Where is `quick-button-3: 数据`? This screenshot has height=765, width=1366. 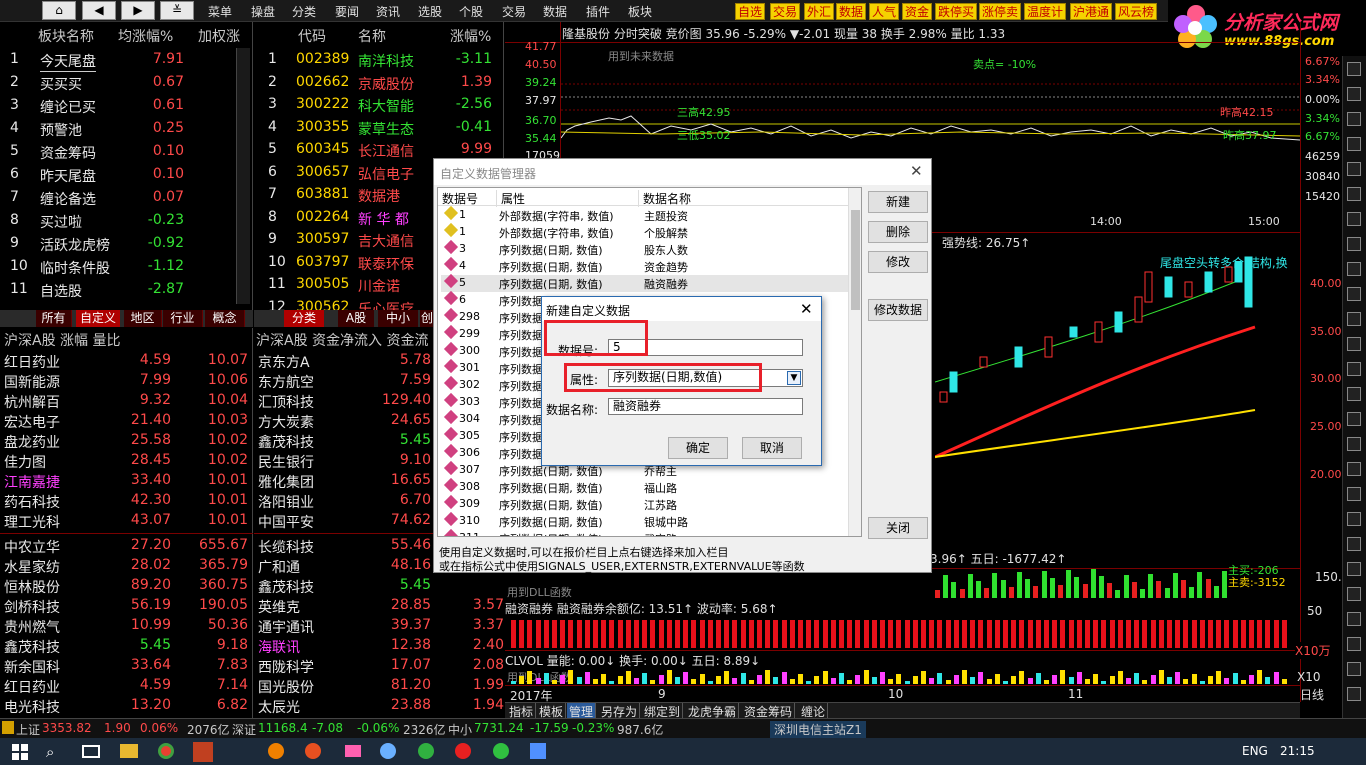
quick-button-3: 数据 is located at coordinates (851, 11).